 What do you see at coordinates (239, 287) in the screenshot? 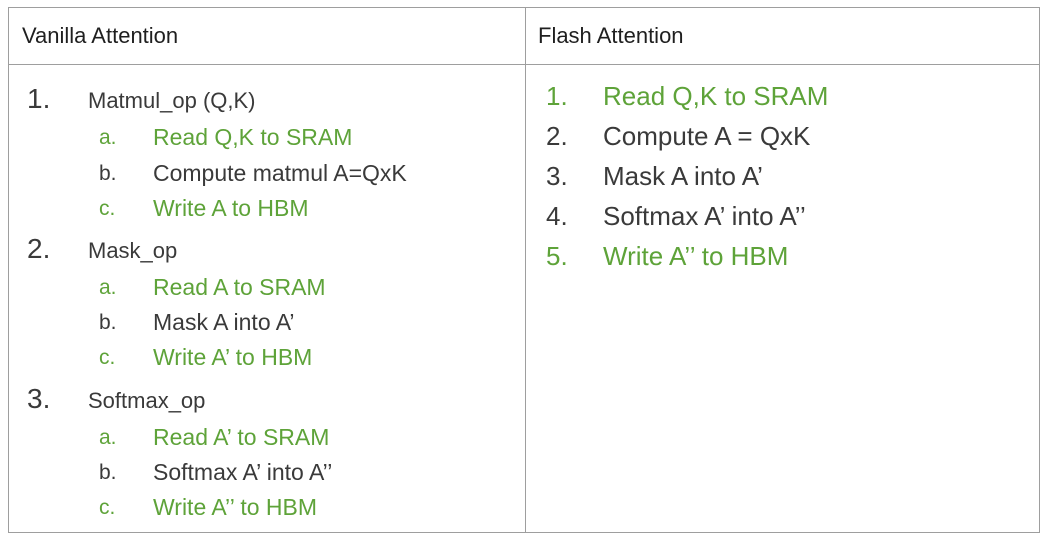
I see `vanilla-step-2a-text: Read A to SRAM` at bounding box center [239, 287].